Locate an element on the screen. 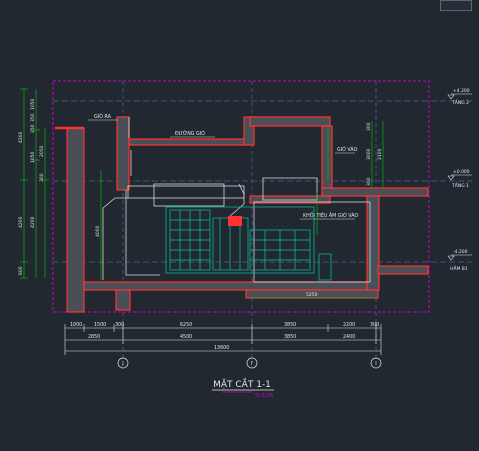 The image size is (479, 451). level-symbols is located at coordinates (459, 177).